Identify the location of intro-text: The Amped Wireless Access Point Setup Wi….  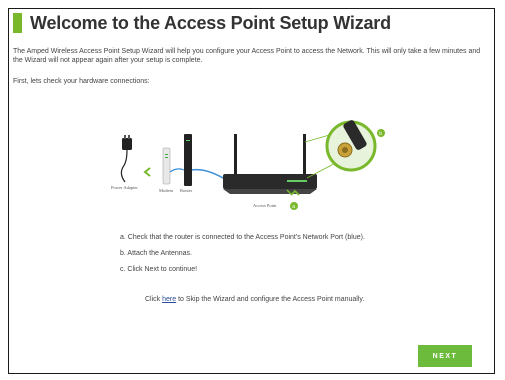
(247, 56).